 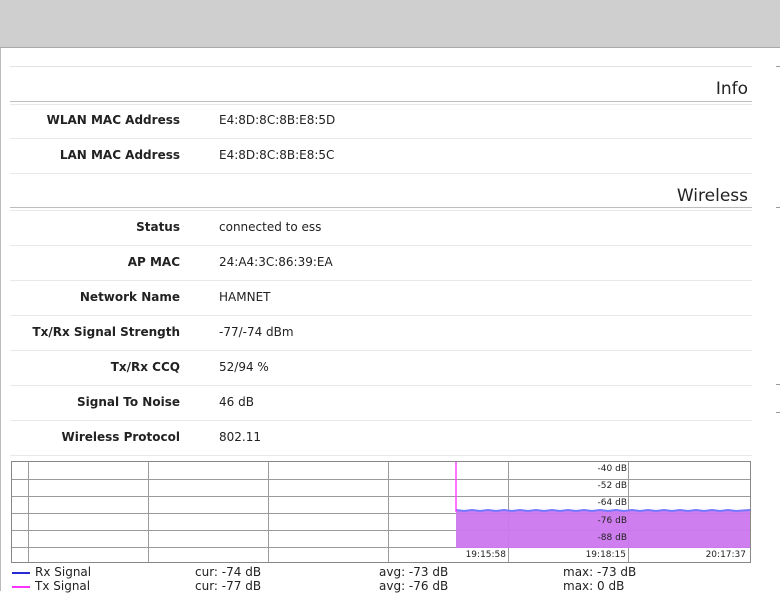 What do you see at coordinates (0, 319) in the screenshot?
I see `left-border` at bounding box center [0, 319].